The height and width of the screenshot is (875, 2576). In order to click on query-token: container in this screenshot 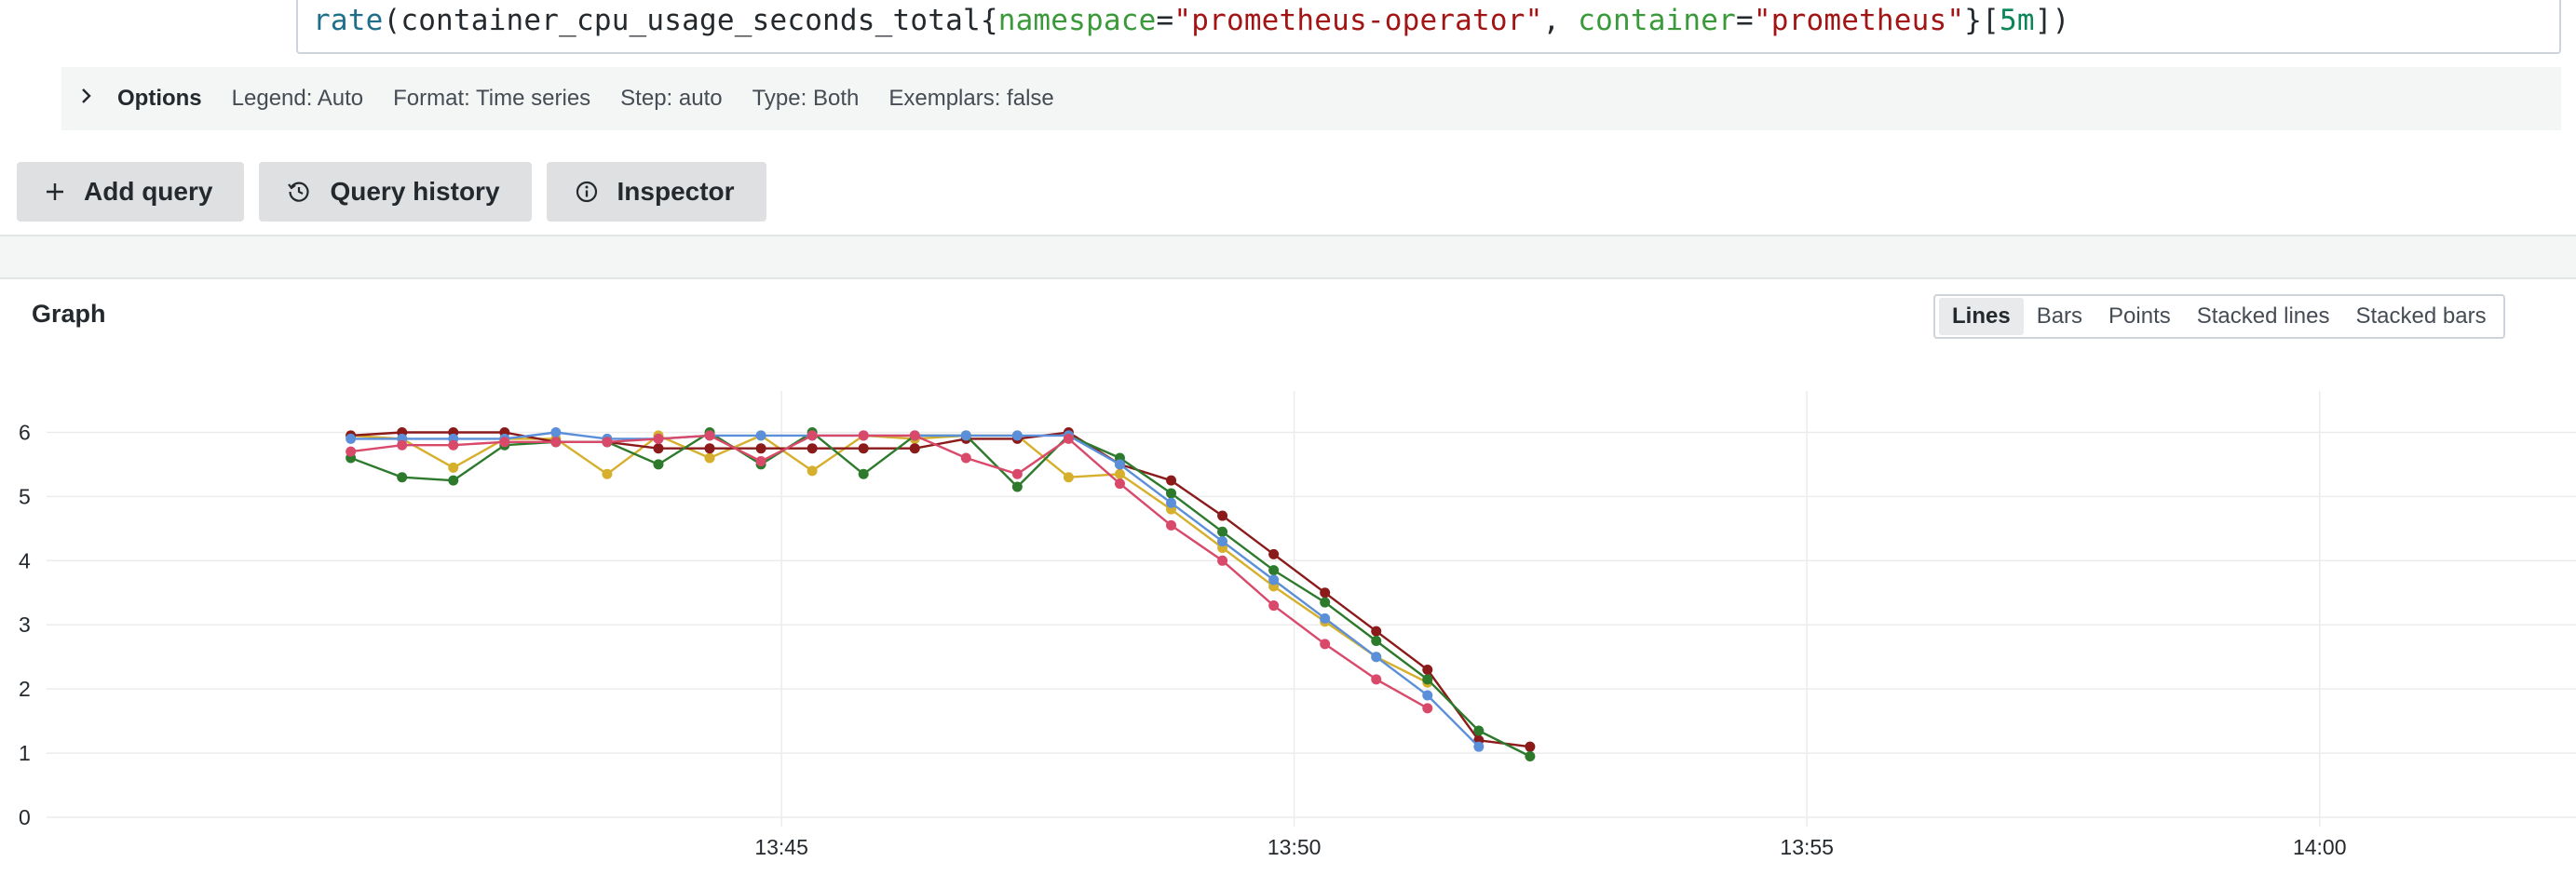, I will do `click(1657, 20)`.